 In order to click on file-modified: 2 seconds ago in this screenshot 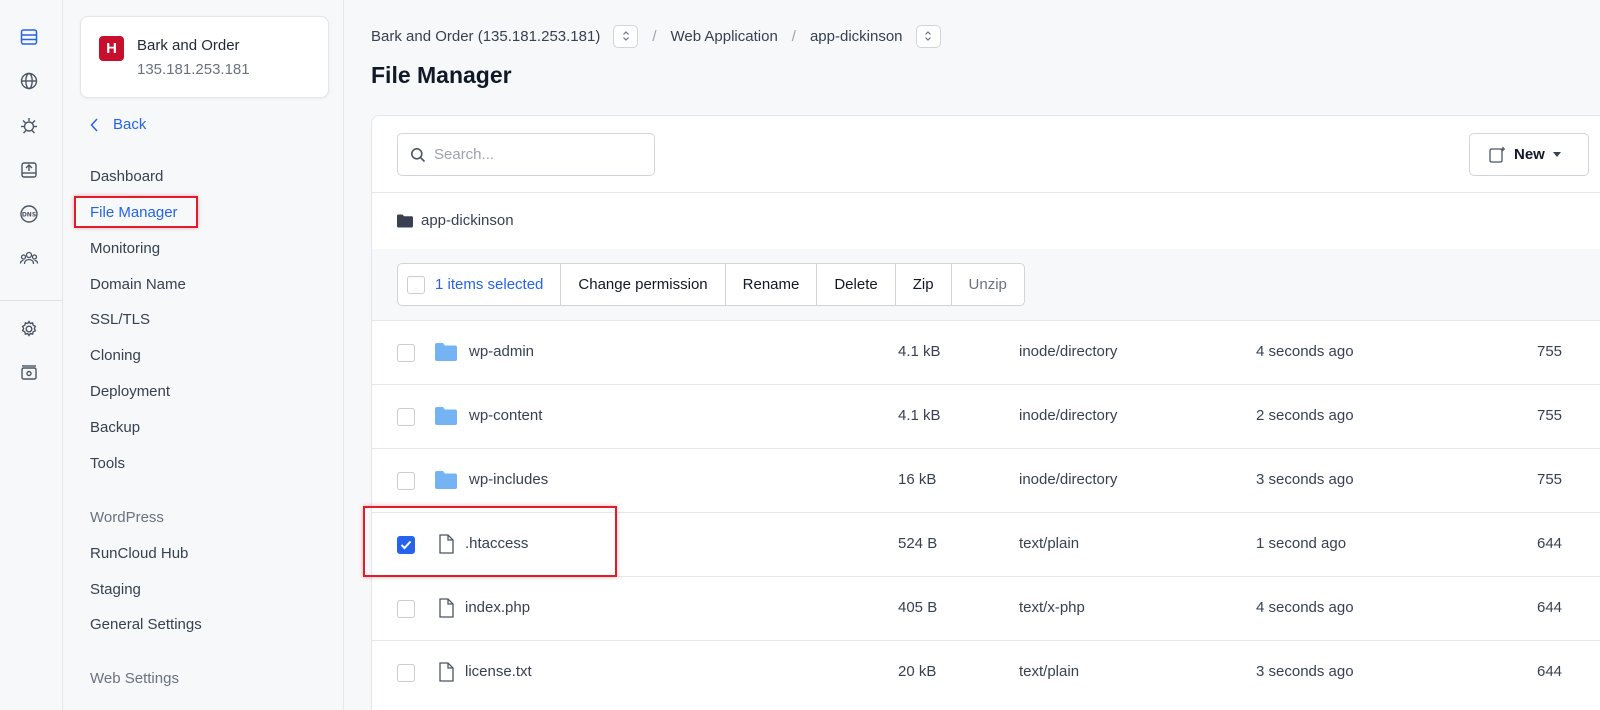, I will do `click(1305, 415)`.